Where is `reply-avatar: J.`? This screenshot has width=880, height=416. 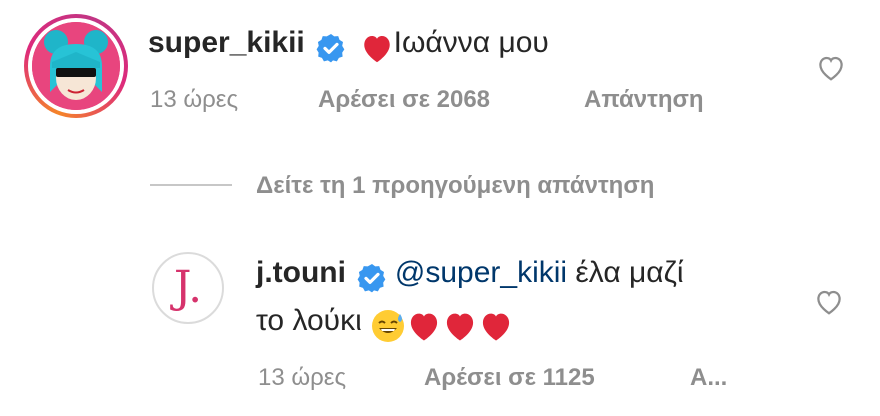 reply-avatar: J. is located at coordinates (188, 288).